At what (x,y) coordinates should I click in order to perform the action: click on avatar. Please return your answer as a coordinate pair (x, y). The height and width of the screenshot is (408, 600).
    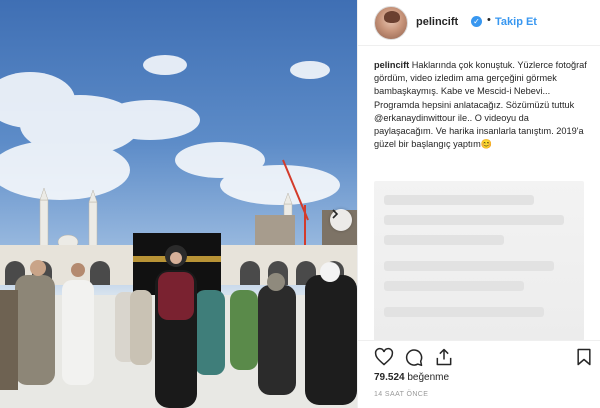
    Looking at the image, I should click on (391, 23).